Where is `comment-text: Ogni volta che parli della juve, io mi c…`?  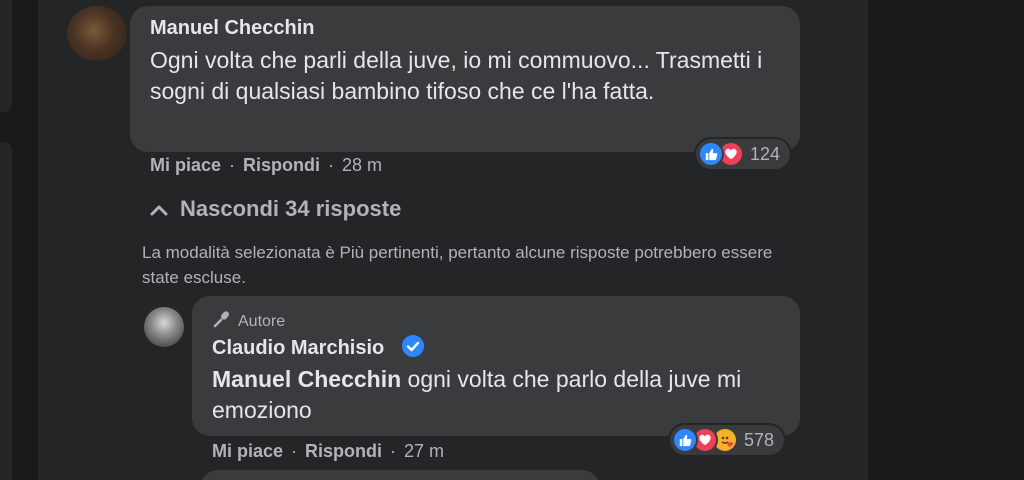 comment-text: Ogni volta che parli della juve, io mi c… is located at coordinates (456, 75).